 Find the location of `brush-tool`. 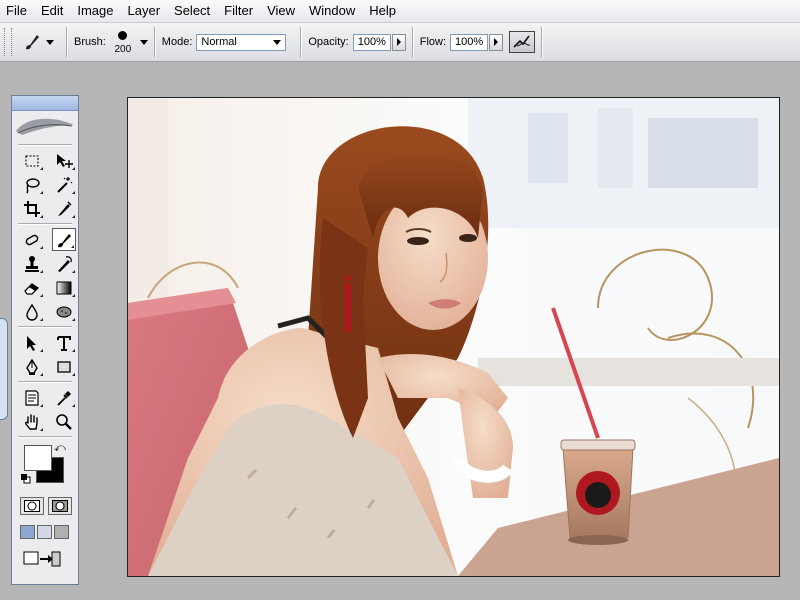

brush-tool is located at coordinates (64, 239).